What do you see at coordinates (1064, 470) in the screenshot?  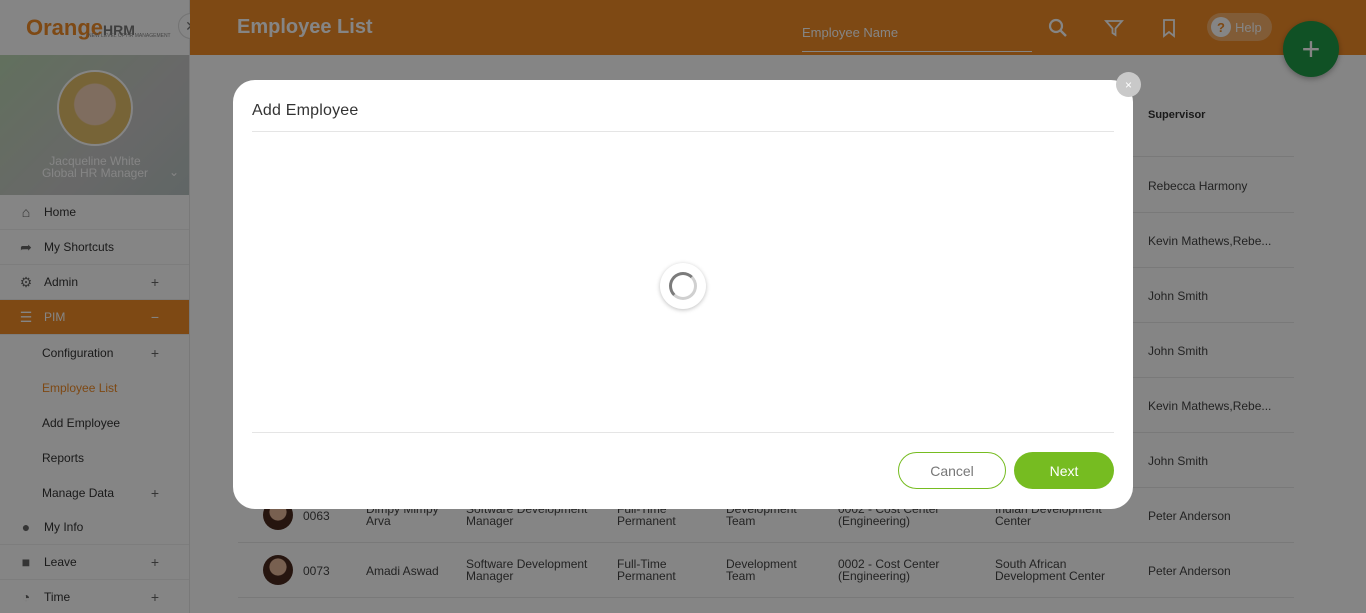 I see `next-button: Next` at bounding box center [1064, 470].